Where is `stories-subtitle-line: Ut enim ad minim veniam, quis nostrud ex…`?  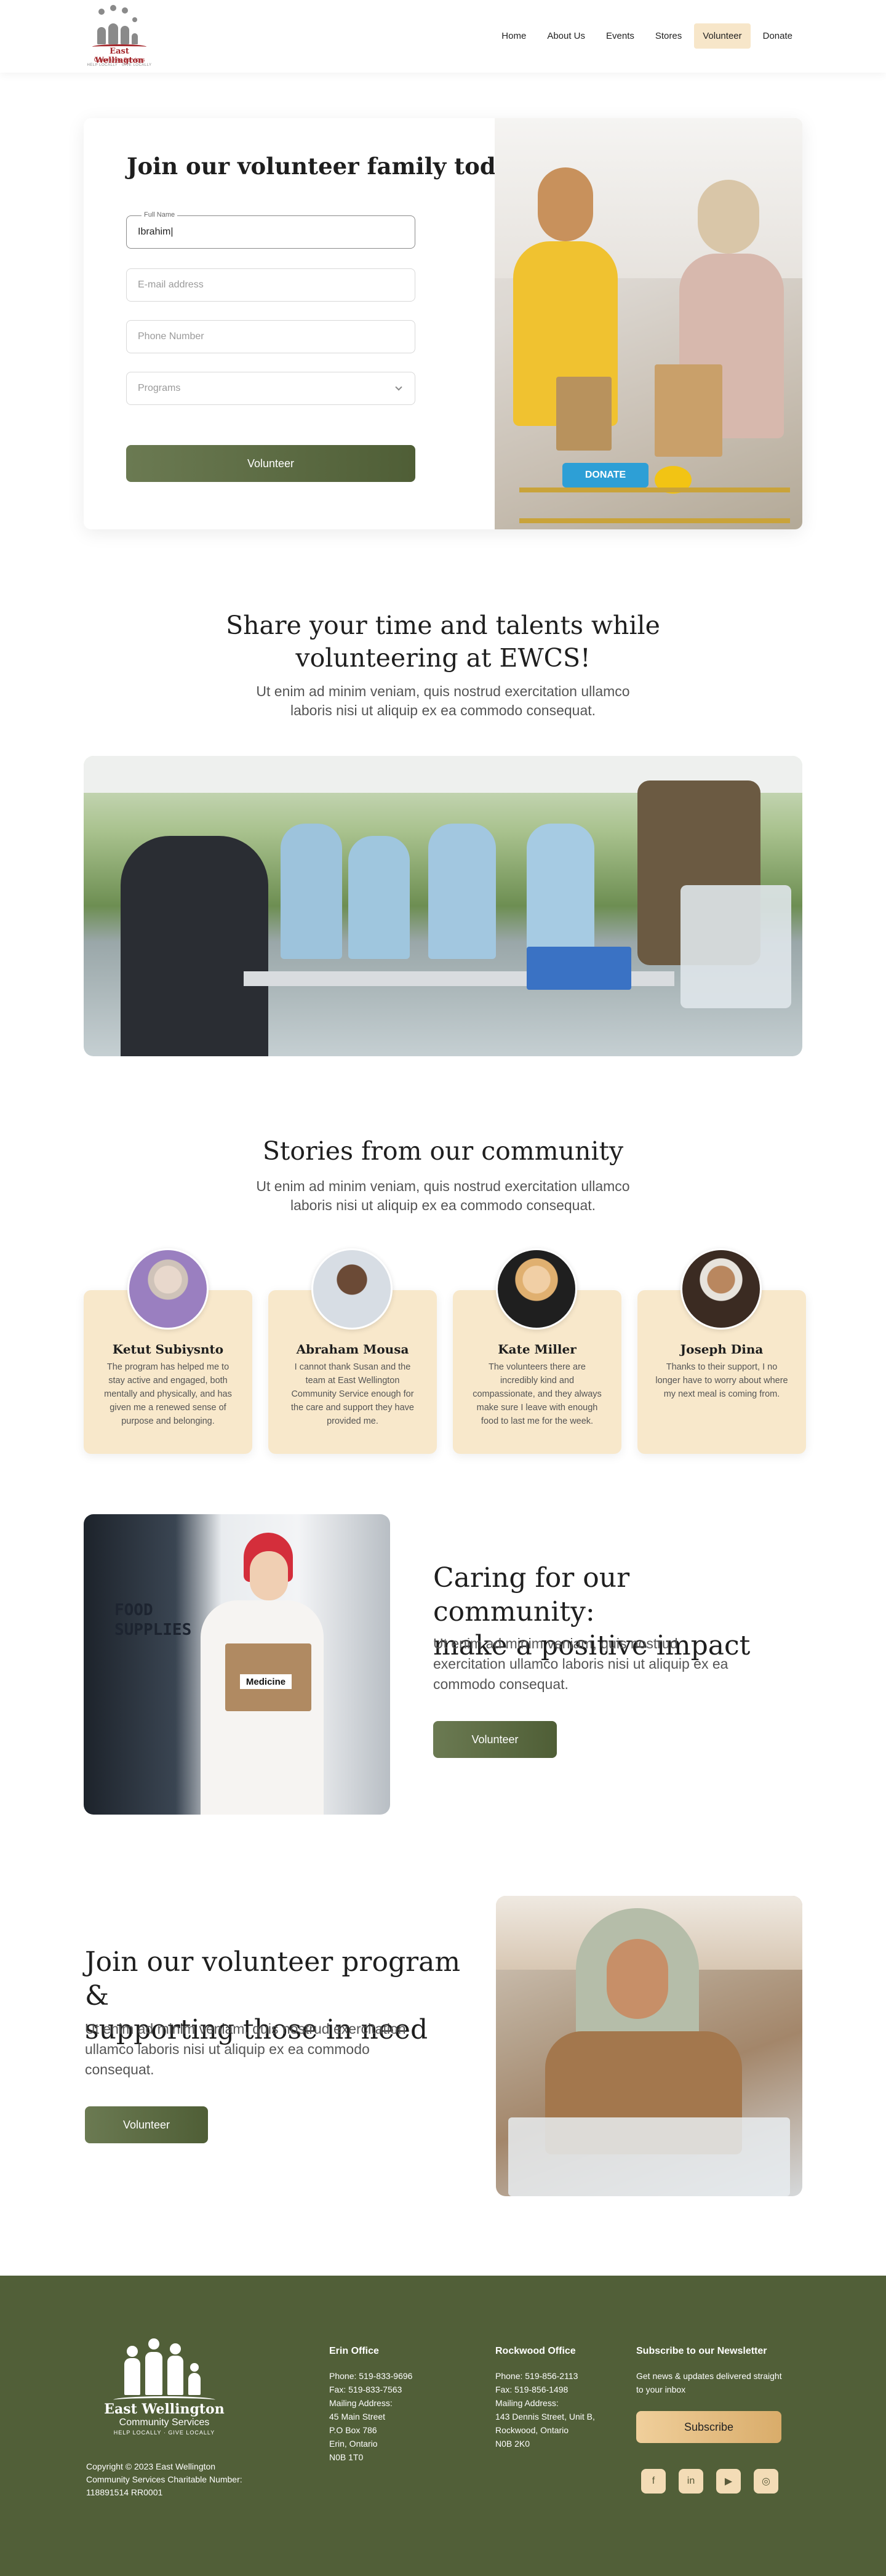
stories-subtitle-line: Ut enim ad minim veniam, quis nostrud ex… is located at coordinates (443, 1186).